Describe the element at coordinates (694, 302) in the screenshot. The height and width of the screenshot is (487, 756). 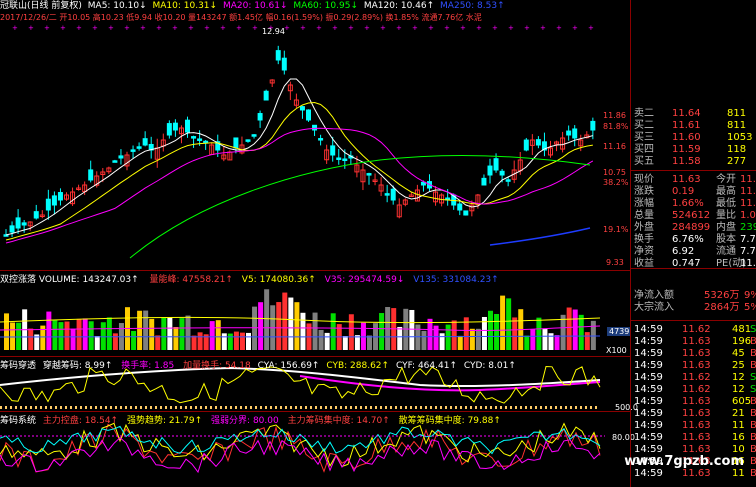
I see `flow-panel: 净流入额 5326万 9% 大宗流入 2864万 5%` at that location.